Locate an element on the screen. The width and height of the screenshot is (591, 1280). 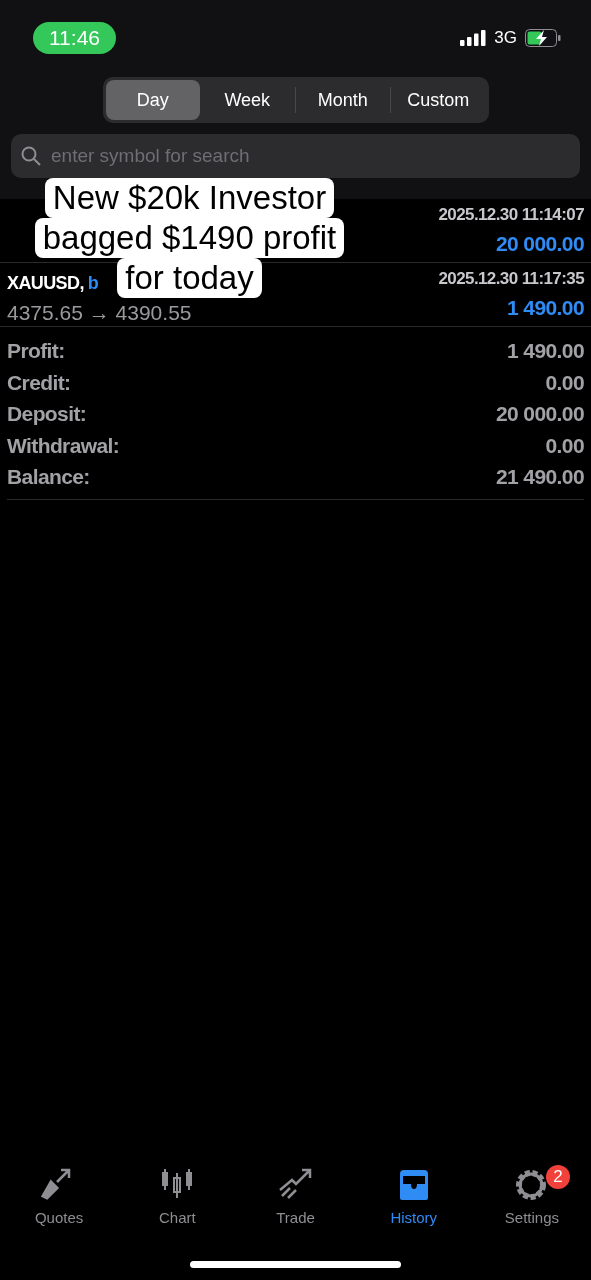
period-tab: Week is located at coordinates (247, 100).